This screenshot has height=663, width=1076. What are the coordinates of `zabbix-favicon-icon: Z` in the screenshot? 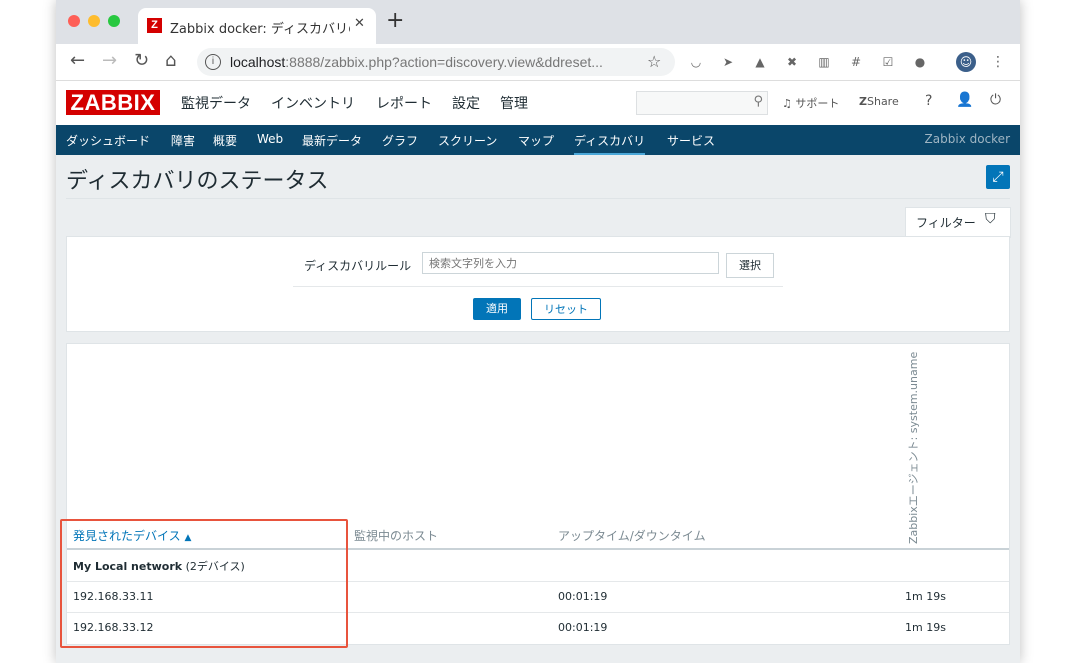 It's located at (154, 25).